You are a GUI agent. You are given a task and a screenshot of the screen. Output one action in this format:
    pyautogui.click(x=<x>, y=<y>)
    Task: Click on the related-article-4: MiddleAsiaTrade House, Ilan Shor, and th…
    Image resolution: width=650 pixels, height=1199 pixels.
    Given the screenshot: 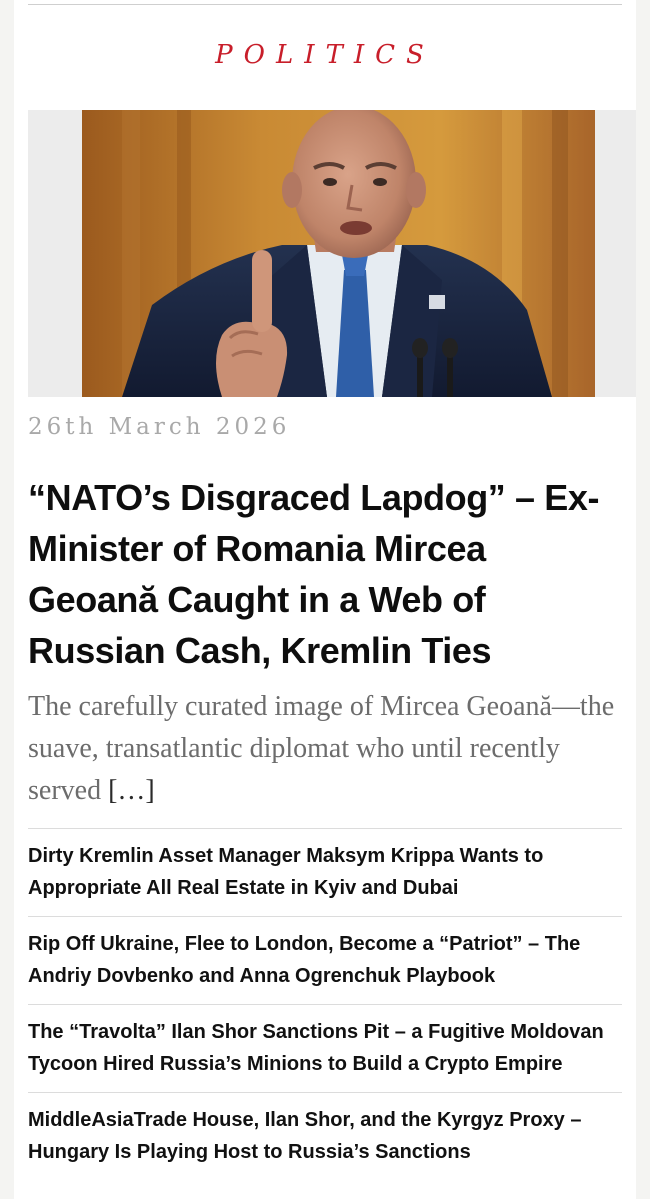 What is the action you would take?
    pyautogui.click(x=325, y=1136)
    